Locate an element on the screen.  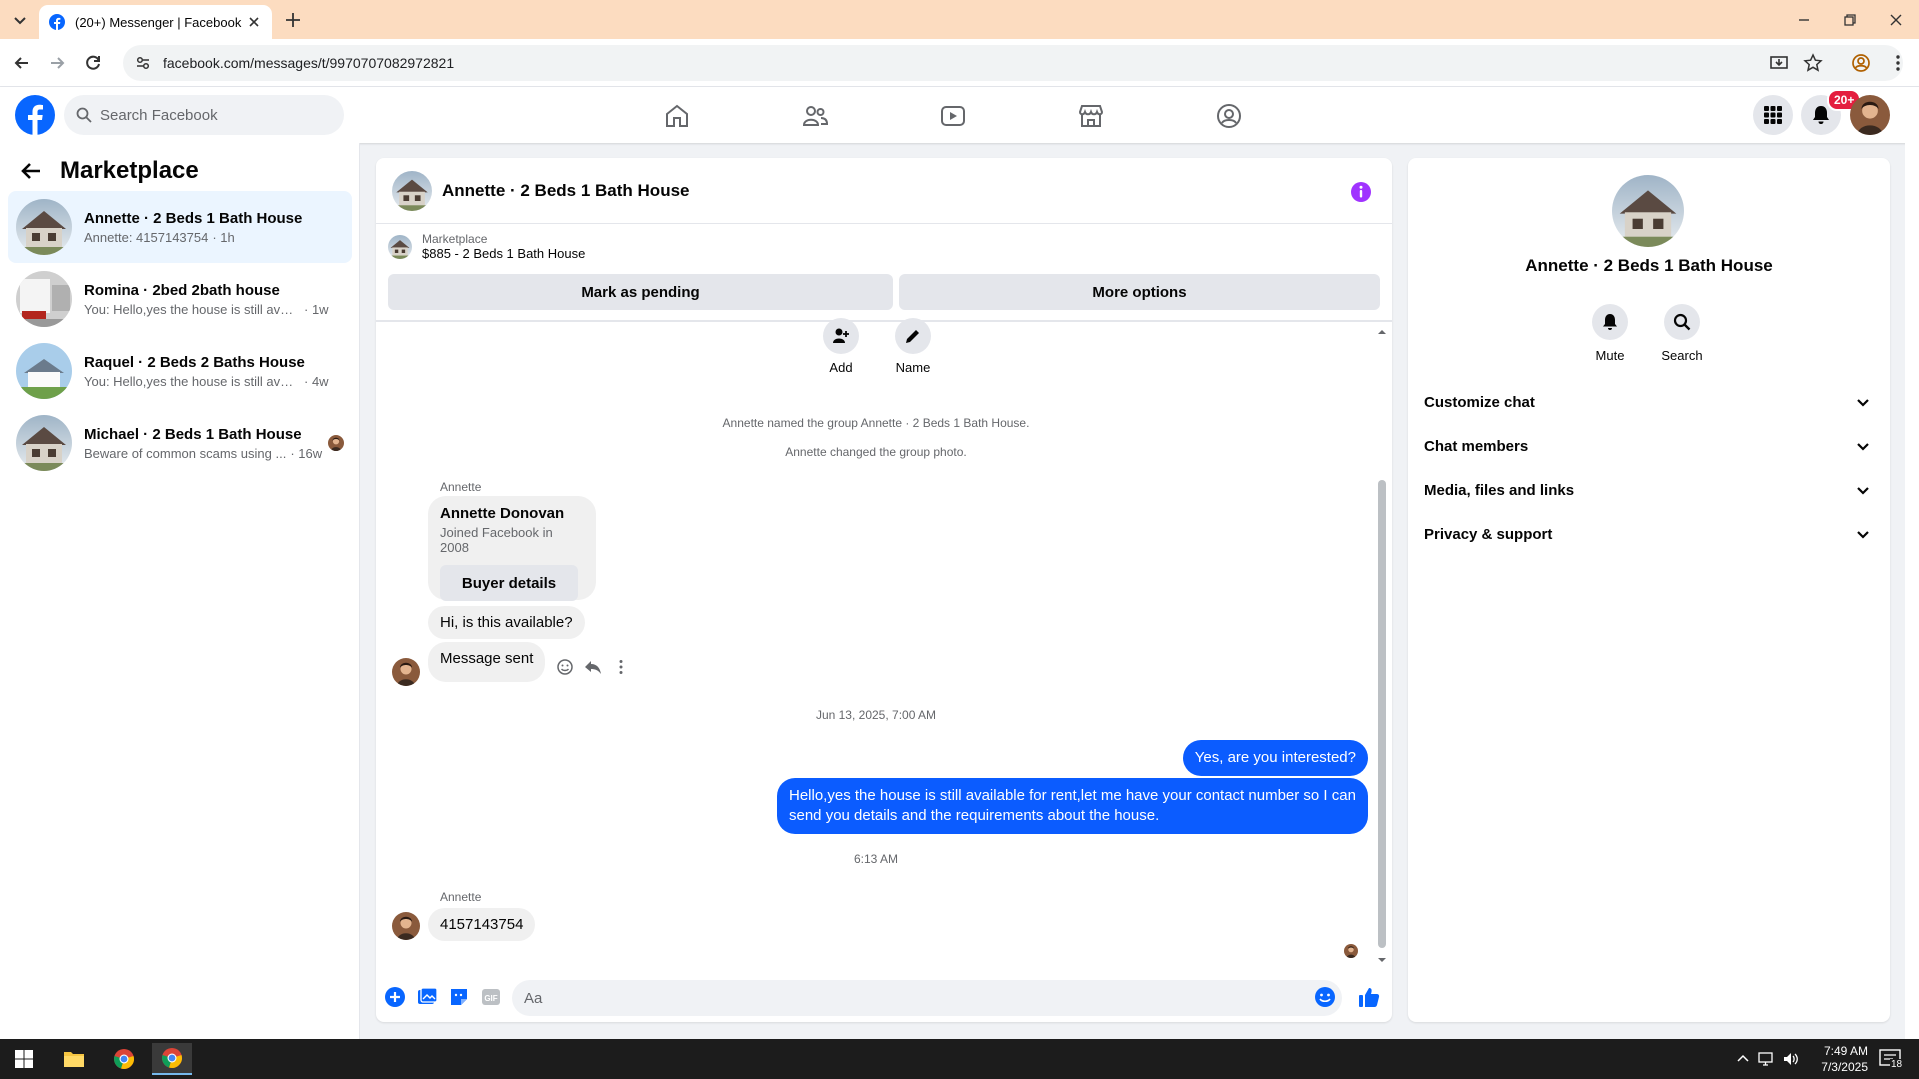
menu-button is located at coordinates (1773, 115).